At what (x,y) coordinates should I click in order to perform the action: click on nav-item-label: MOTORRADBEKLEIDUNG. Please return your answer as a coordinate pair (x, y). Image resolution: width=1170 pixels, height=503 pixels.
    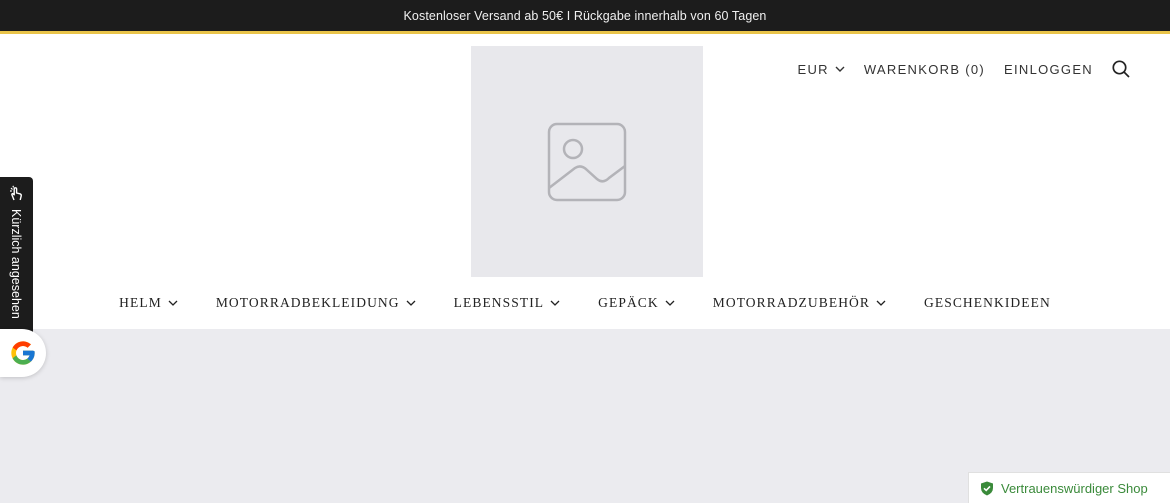
    Looking at the image, I should click on (307, 302).